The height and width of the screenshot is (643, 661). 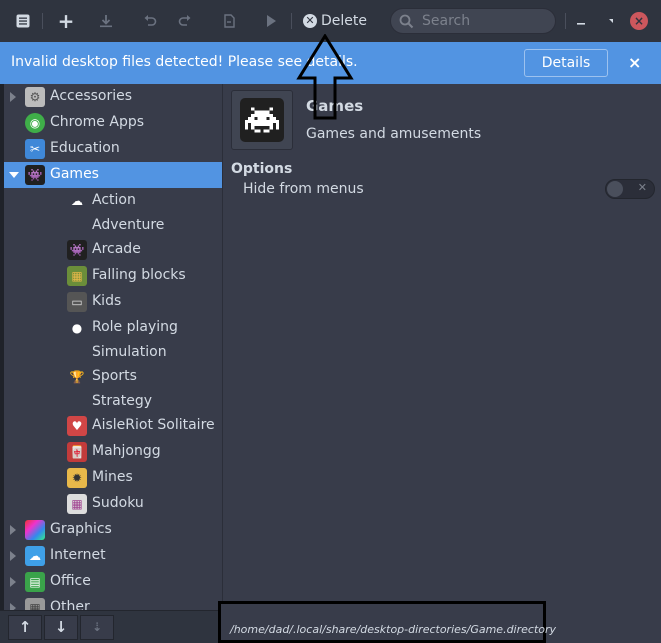 I want to click on expander-open-icon, so click(x=14, y=175).